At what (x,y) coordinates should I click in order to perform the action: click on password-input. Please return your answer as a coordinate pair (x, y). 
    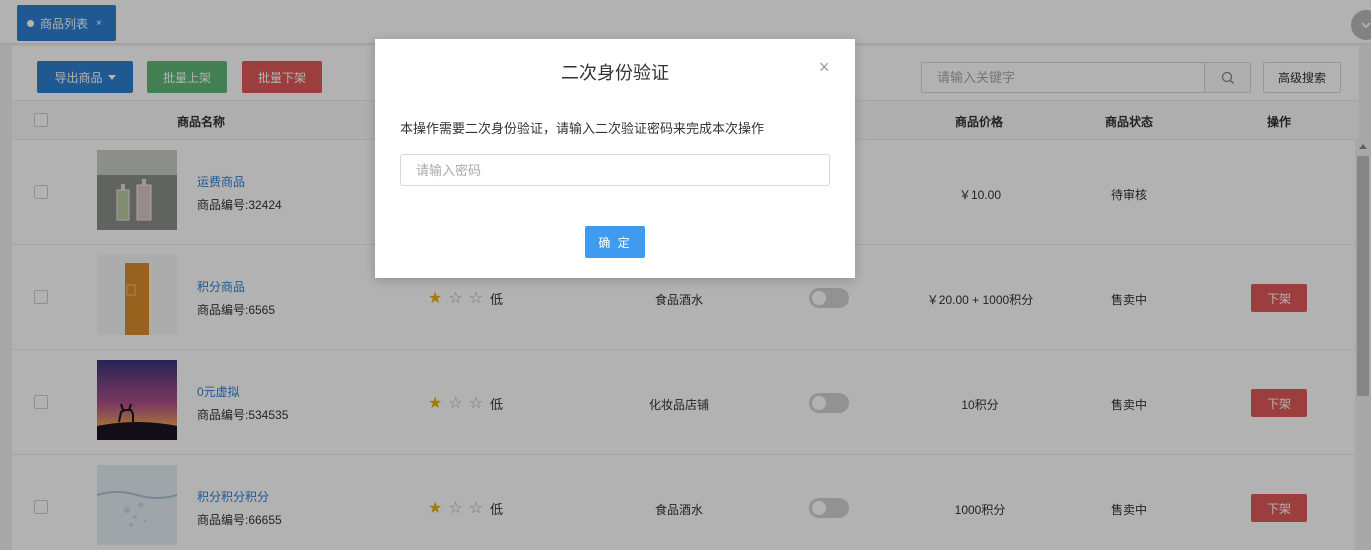
    Looking at the image, I should click on (615, 170).